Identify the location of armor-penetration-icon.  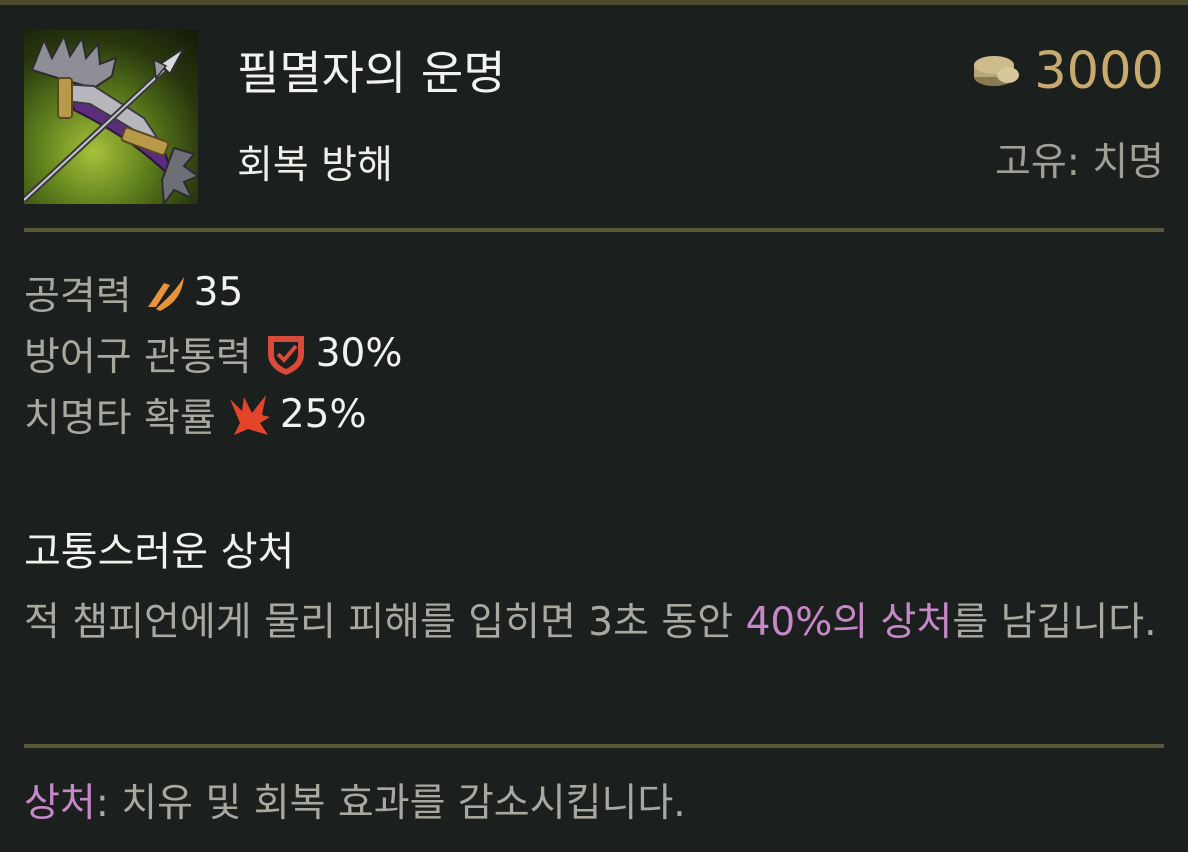
(286, 354).